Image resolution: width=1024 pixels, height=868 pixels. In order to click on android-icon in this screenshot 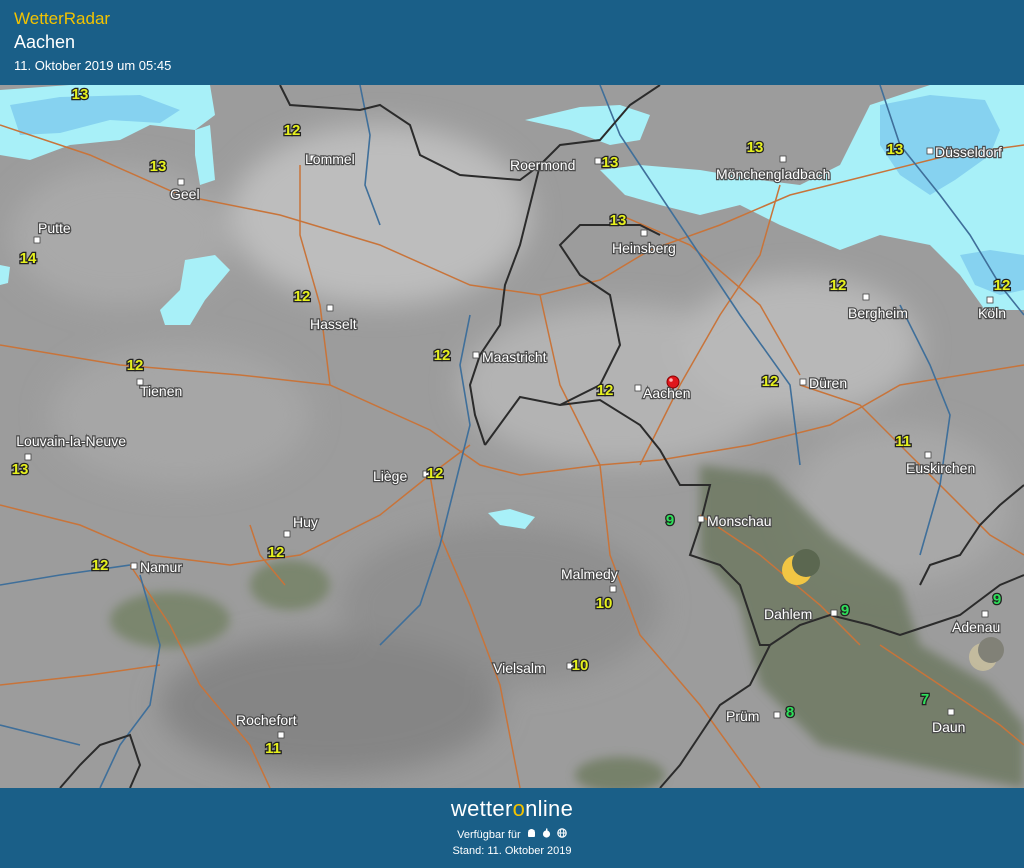, I will do `click(531, 834)`.